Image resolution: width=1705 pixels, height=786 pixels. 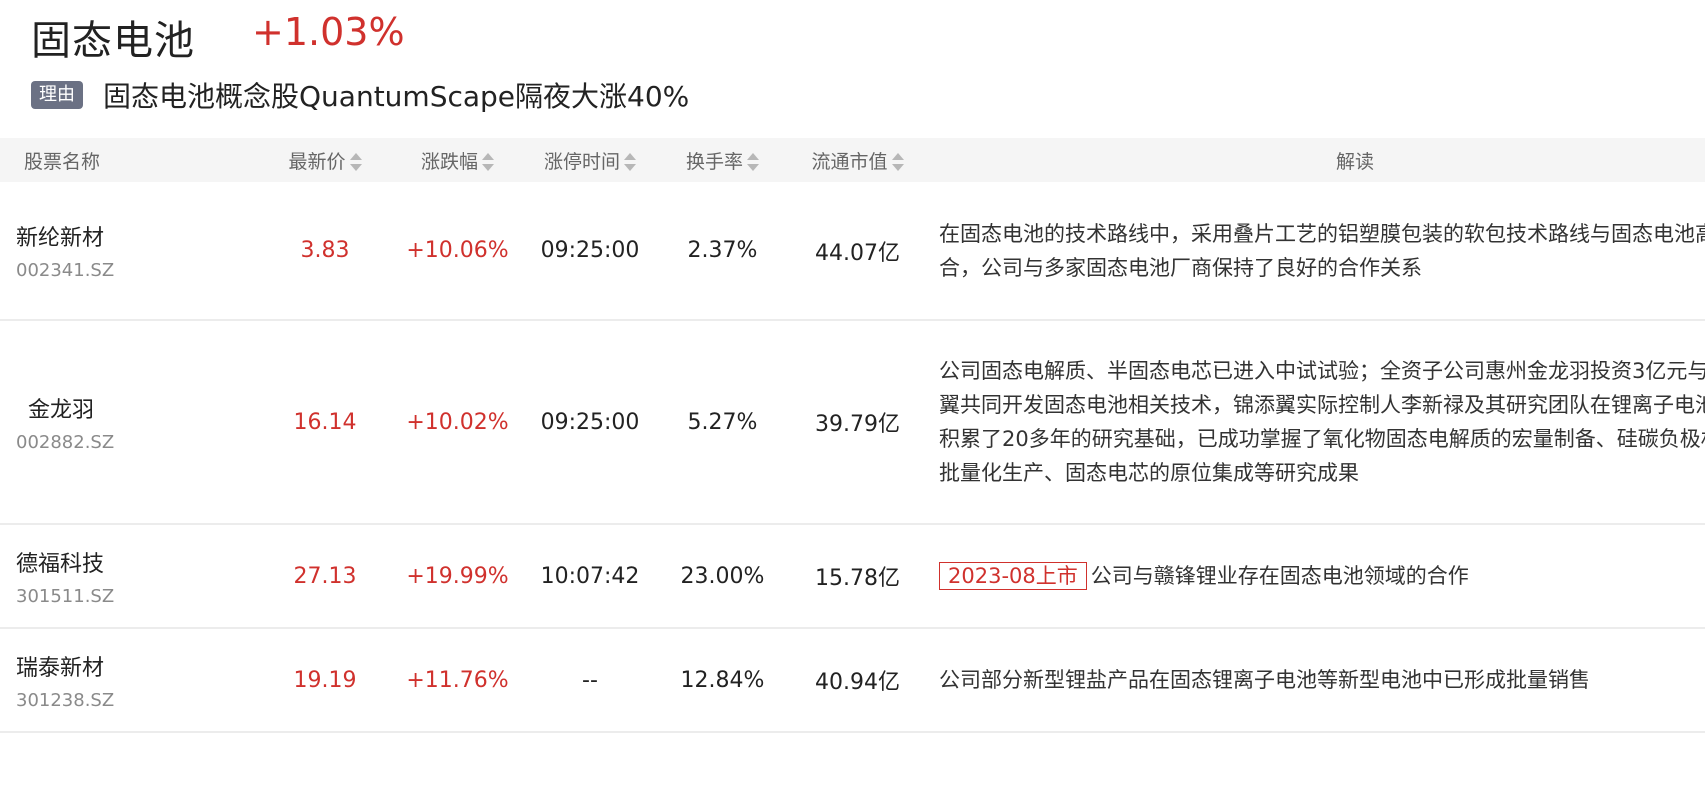 I want to click on stock-cell: 德福科技 301511.SZ, so click(x=130, y=576).